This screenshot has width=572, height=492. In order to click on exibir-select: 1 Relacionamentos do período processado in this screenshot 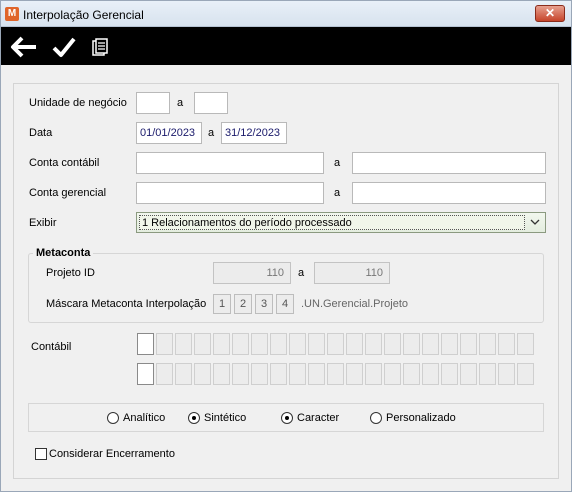, I will do `click(341, 222)`.